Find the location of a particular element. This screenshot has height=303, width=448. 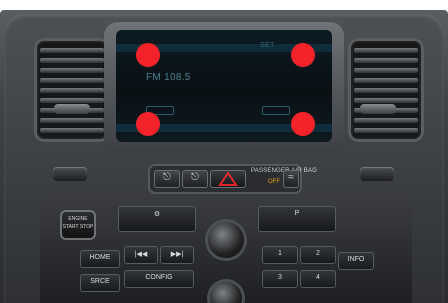

preset-2-button: 2 is located at coordinates (318, 255).